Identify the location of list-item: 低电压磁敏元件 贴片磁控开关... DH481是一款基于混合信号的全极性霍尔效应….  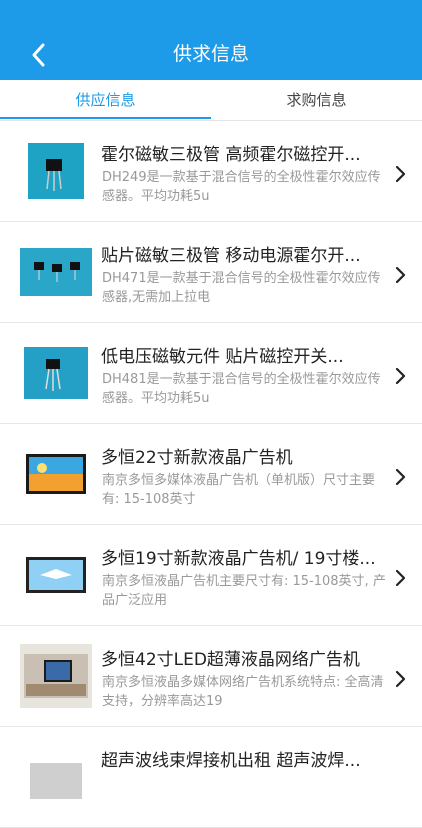
(211, 373).